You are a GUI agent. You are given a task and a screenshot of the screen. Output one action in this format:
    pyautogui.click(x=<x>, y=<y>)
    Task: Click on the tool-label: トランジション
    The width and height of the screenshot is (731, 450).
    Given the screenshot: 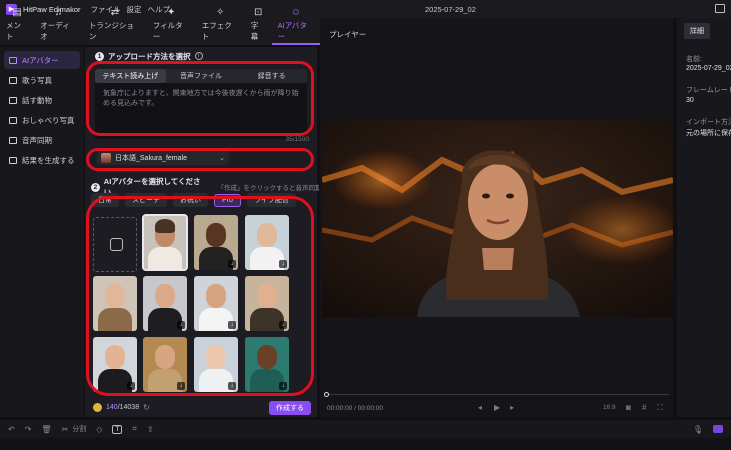 What is the action you would take?
    pyautogui.click(x=111, y=31)
    